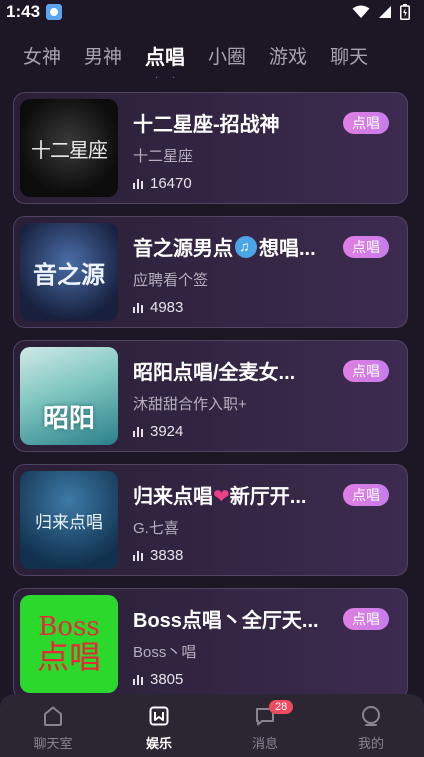 This screenshot has width=424, height=757. What do you see at coordinates (167, 431) in the screenshot?
I see `room-heat-count: 3924` at bounding box center [167, 431].